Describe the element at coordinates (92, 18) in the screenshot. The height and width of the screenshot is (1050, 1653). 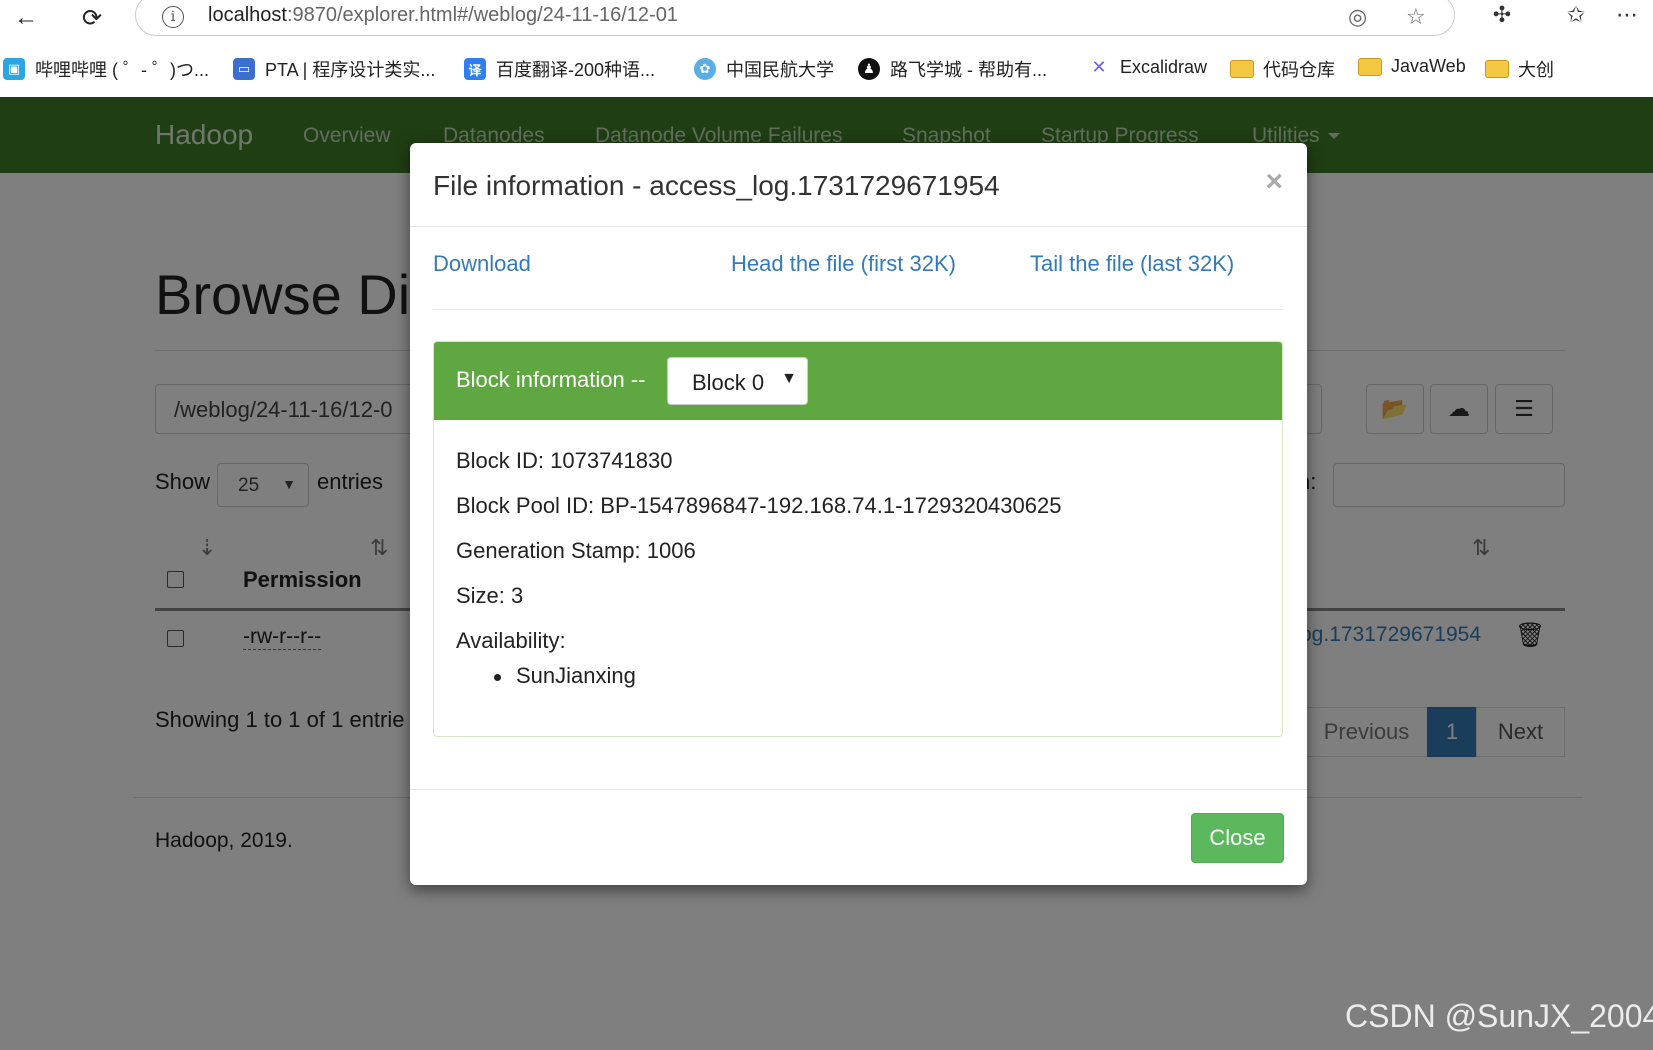
I see `reload-icon: ⟳` at that location.